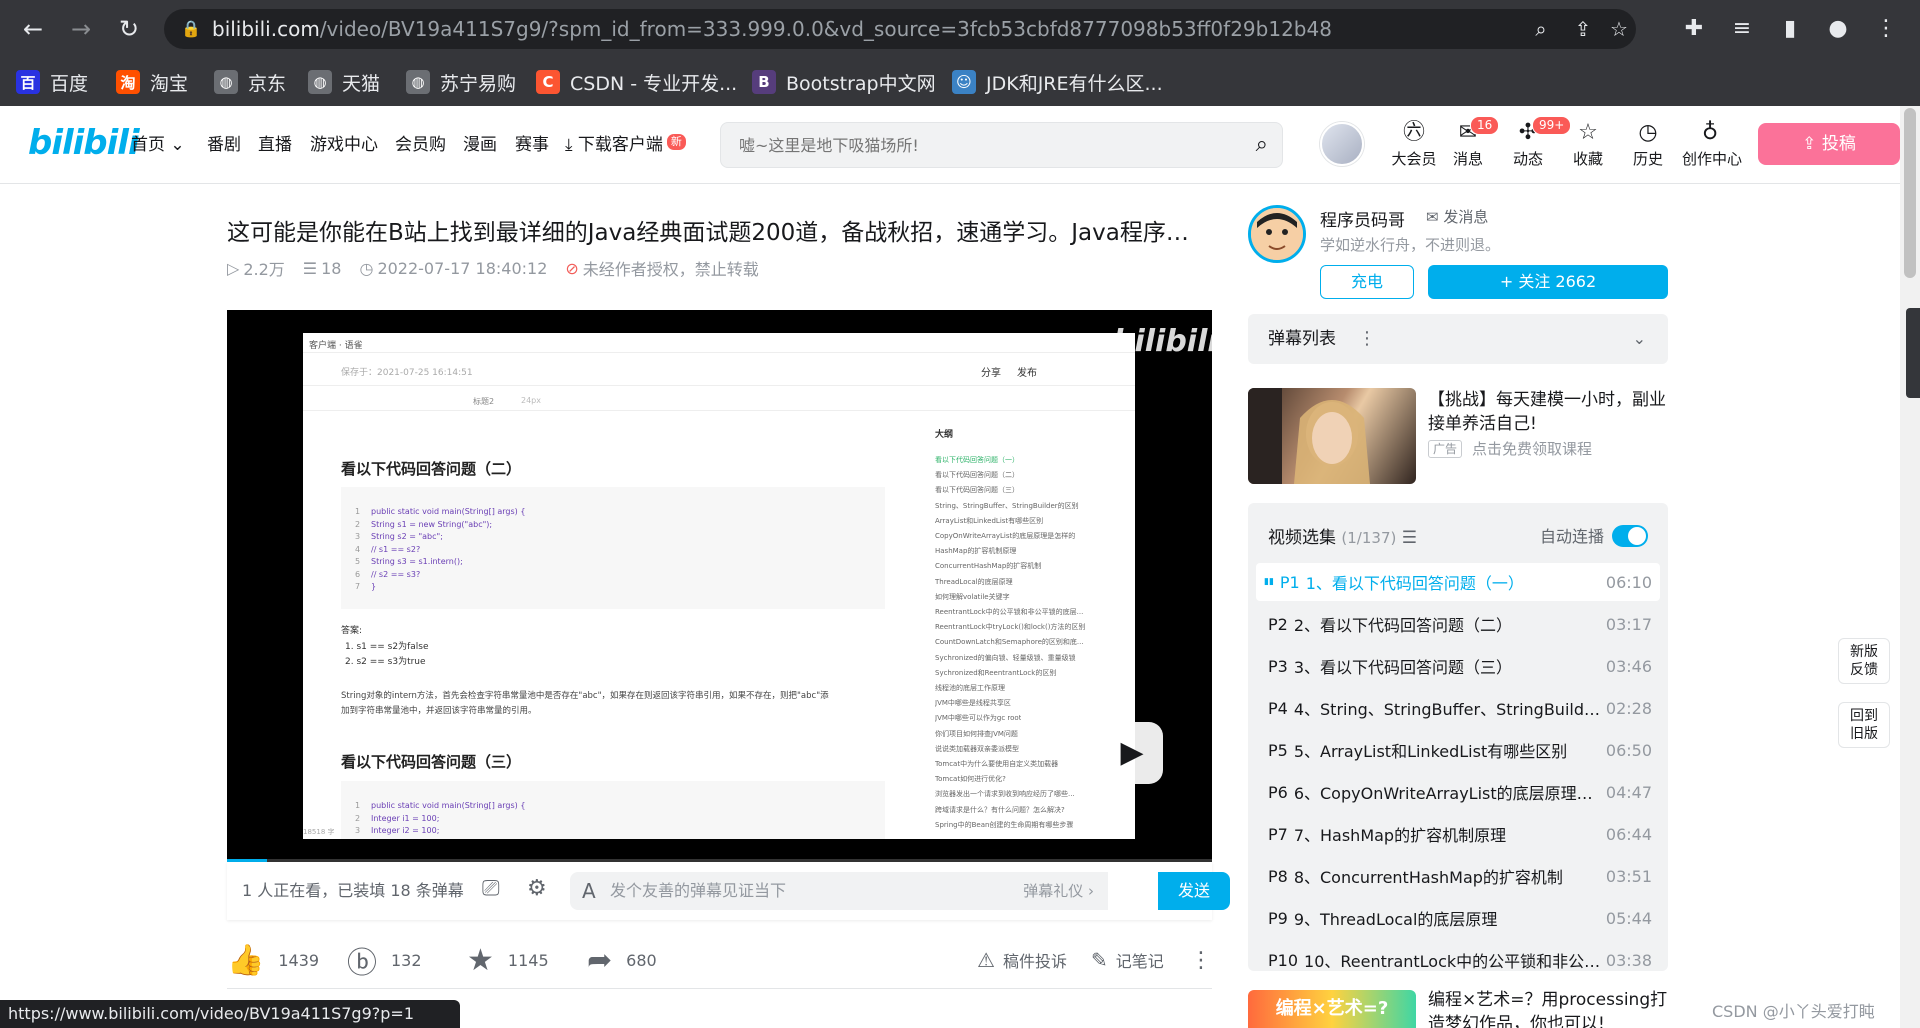 The height and width of the screenshot is (1028, 1920). I want to click on danmaku-list-panel: 弹幕列表 ⋮ ⌄, so click(1458, 339).